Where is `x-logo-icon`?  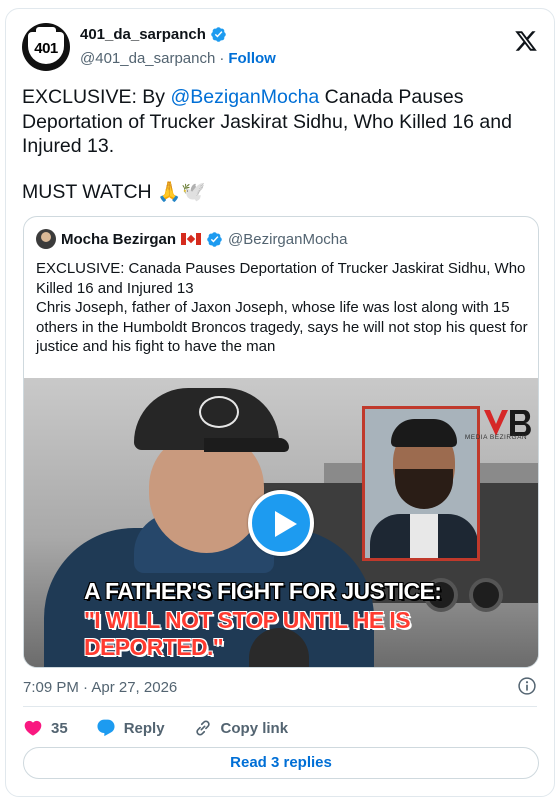 x-logo-icon is located at coordinates (526, 41).